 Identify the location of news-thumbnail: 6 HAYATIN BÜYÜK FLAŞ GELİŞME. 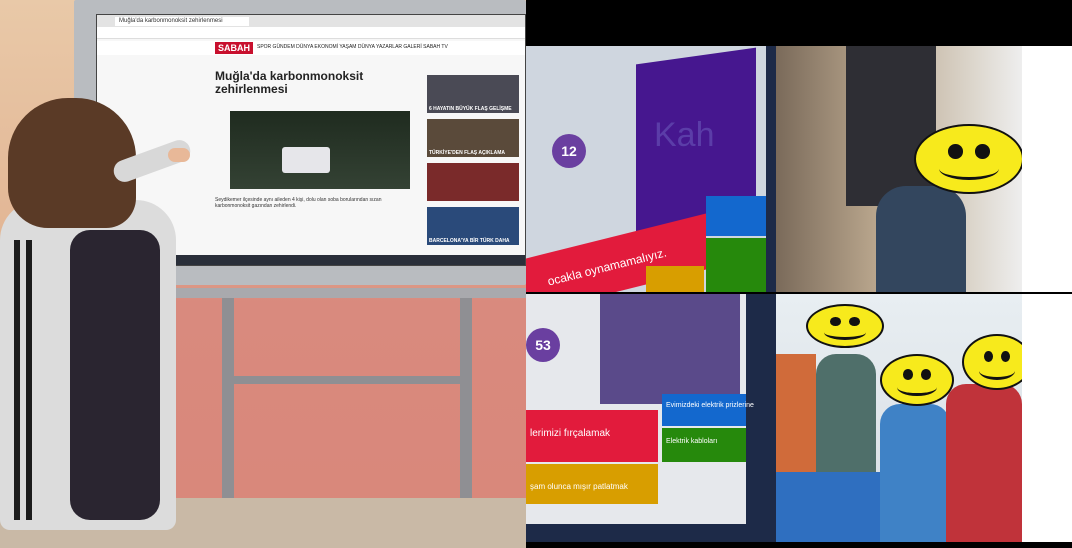
(473, 94).